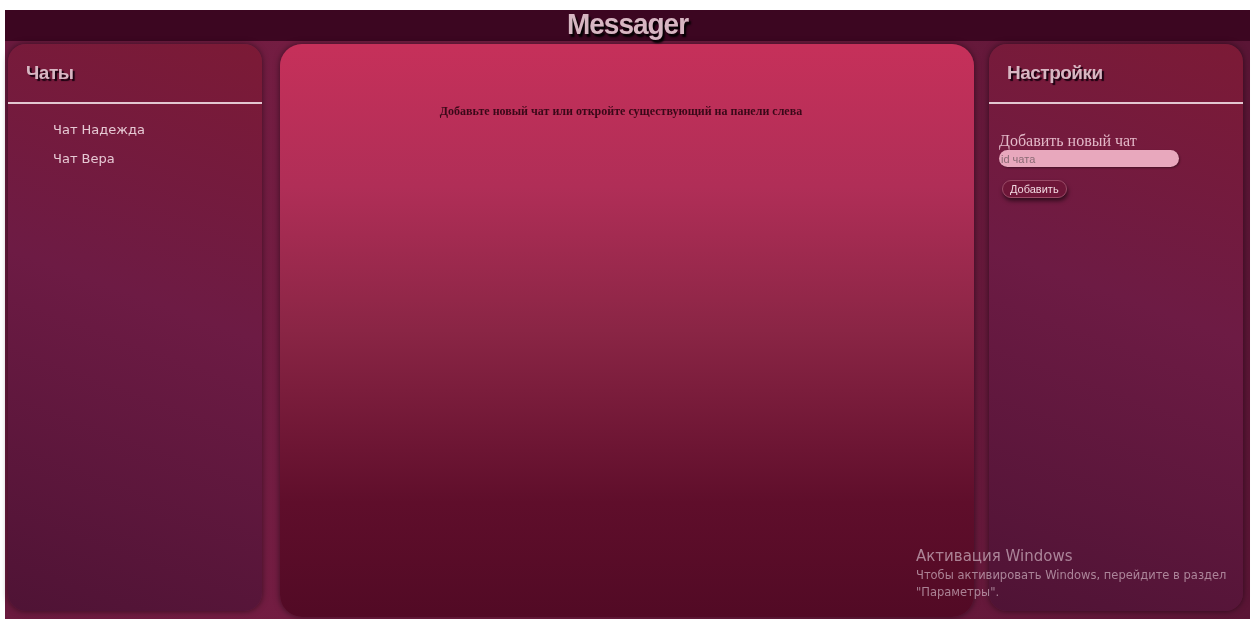 This screenshot has width=1255, height=619. What do you see at coordinates (99, 129) in the screenshot?
I see `chat-item: Чат Надежда` at bounding box center [99, 129].